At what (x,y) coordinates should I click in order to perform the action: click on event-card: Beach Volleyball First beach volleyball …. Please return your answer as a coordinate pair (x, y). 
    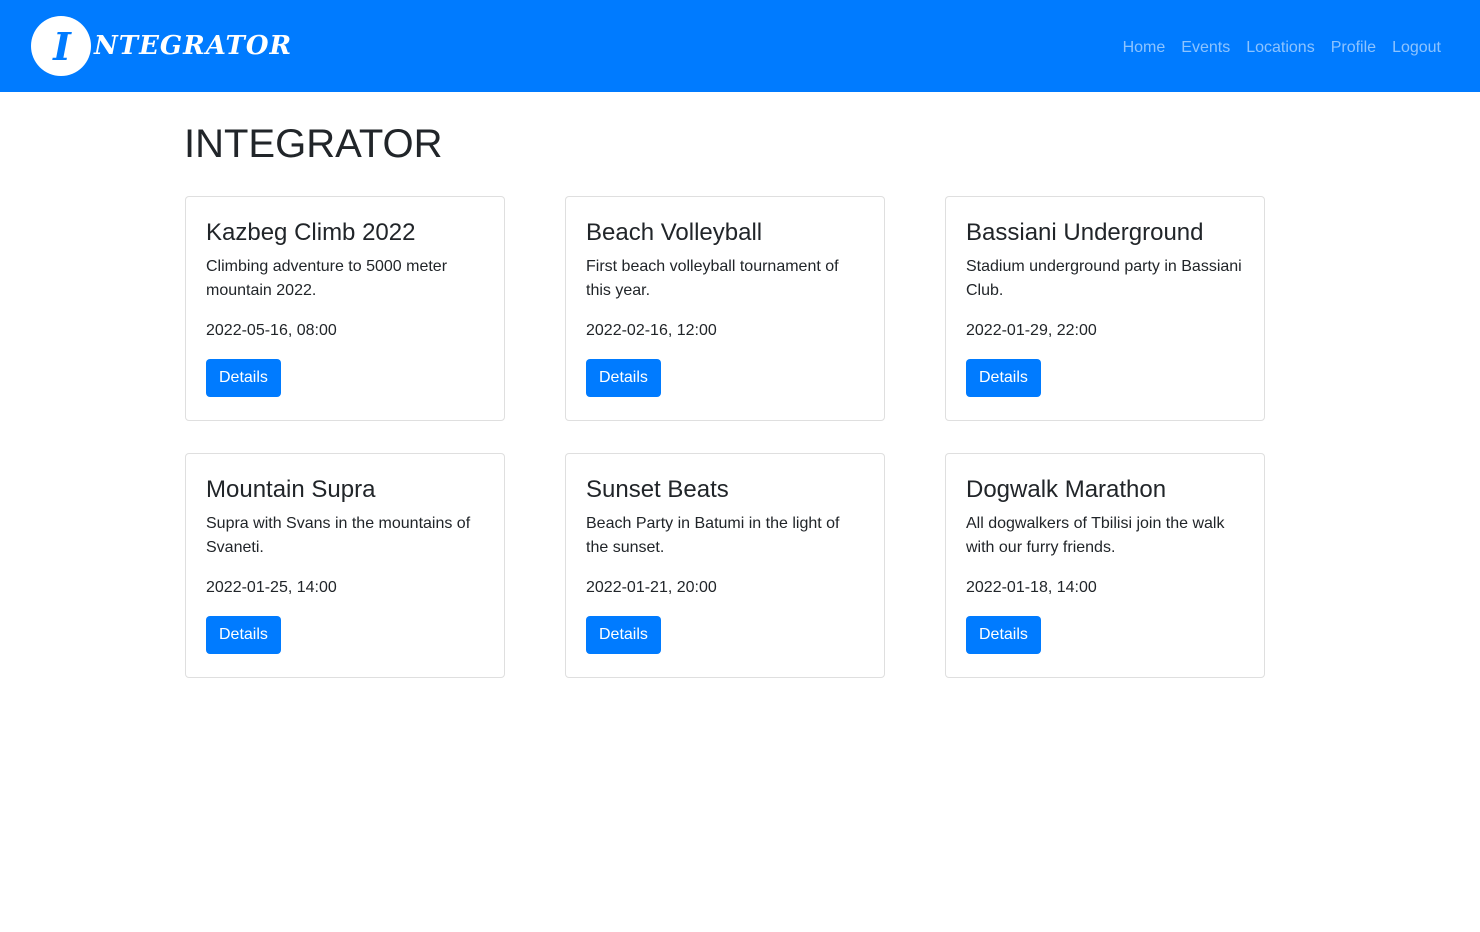
    Looking at the image, I should click on (725, 308).